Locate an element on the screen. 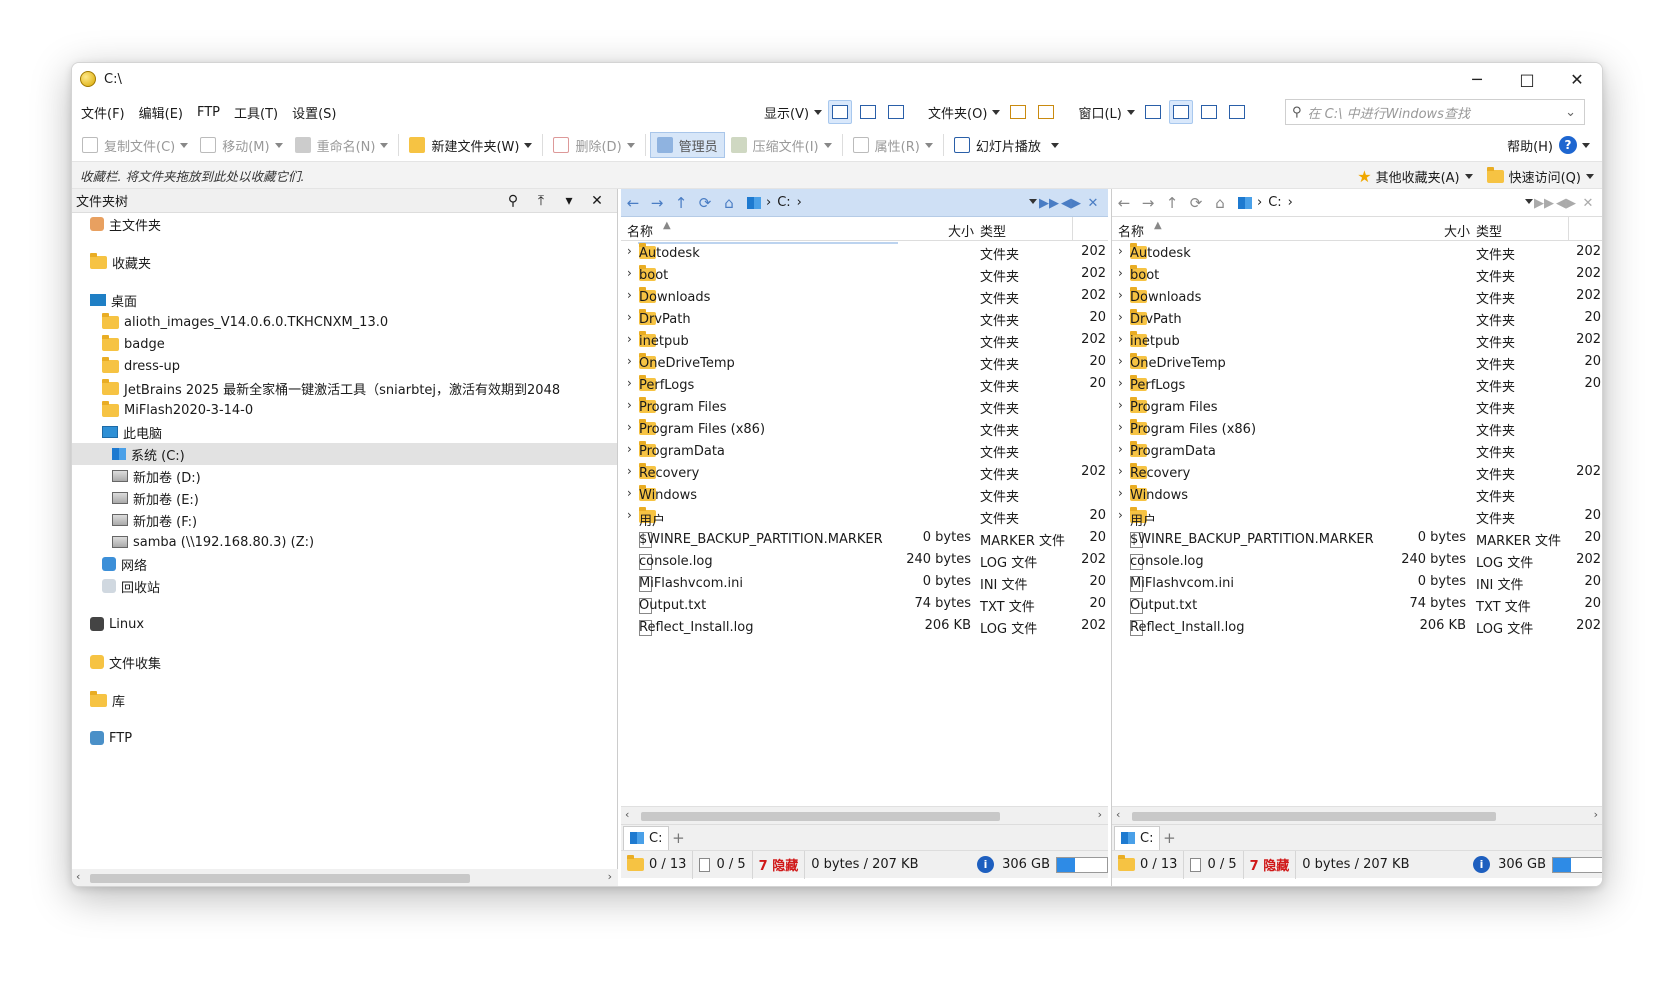  up-icon: ↑ is located at coordinates (1172, 203).